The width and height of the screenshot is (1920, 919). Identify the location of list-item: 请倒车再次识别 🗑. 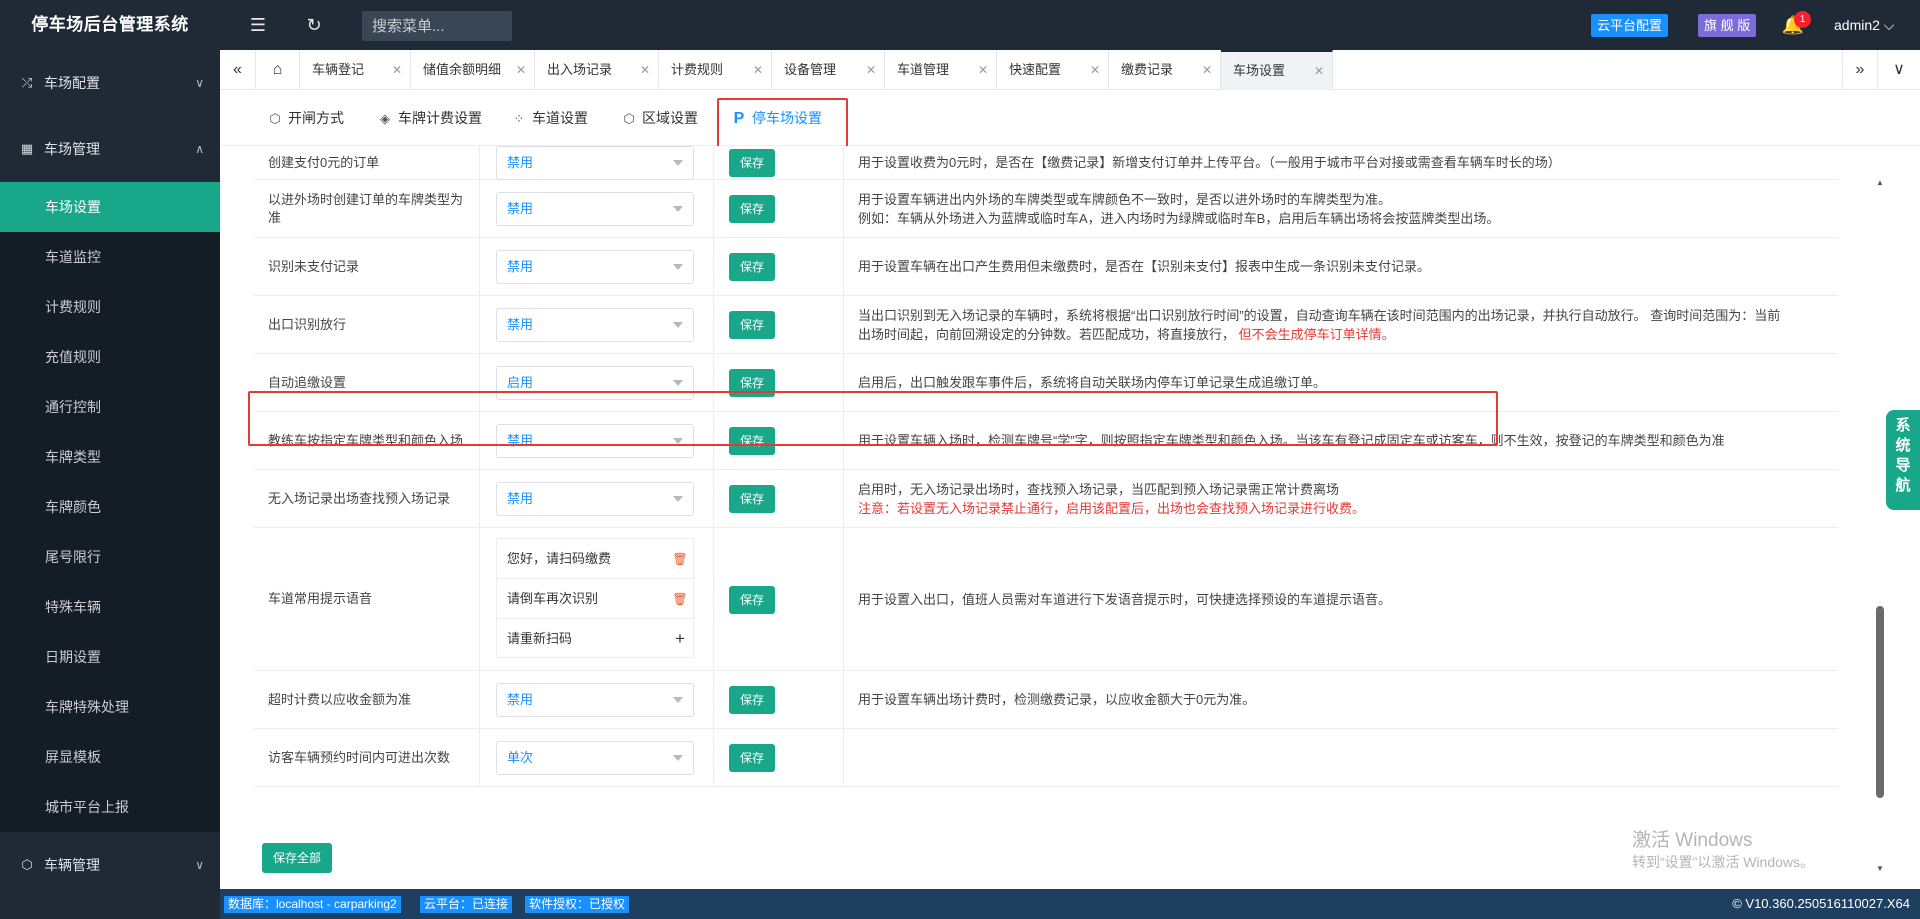
(595, 598).